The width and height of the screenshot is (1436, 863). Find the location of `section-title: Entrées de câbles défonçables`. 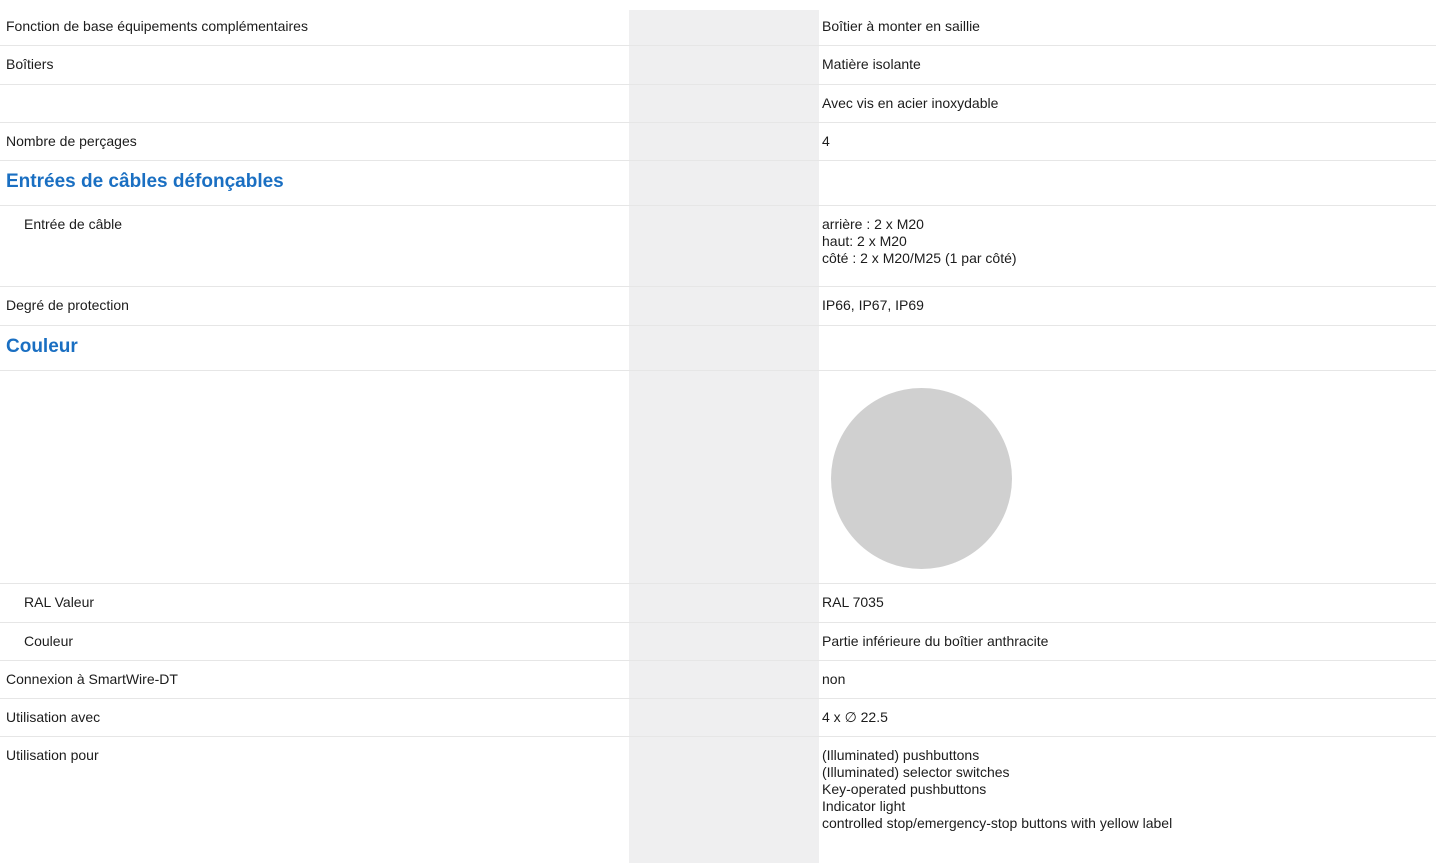

section-title: Entrées de câbles défonçables is located at coordinates (145, 181).